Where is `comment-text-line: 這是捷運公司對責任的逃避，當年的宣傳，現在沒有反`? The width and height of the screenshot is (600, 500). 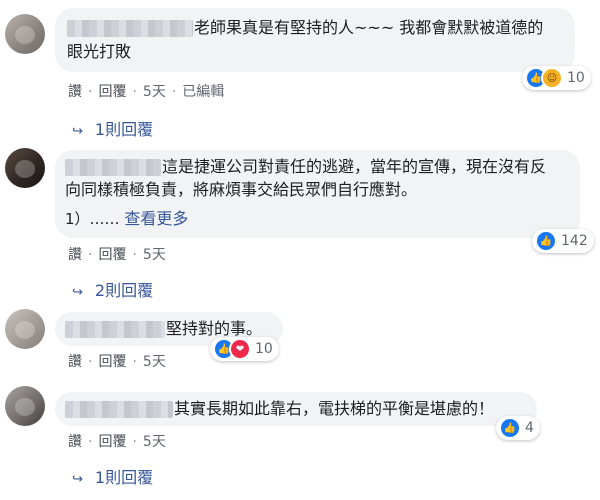
comment-text-line: 這是捷運公司對責任的逃避，當年的宣傳，現在沒有反 is located at coordinates (354, 166).